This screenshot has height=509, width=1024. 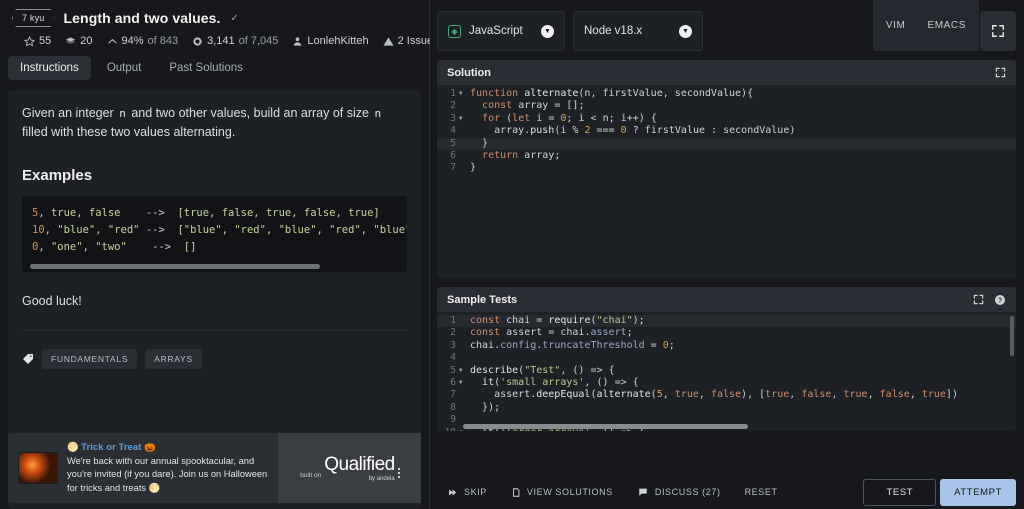 I want to click on reset-button: RESET, so click(x=761, y=492).